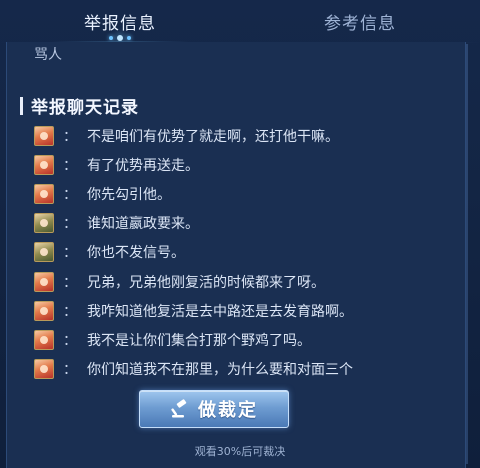 Image resolution: width=480 pixels, height=468 pixels. What do you see at coordinates (21, 105) in the screenshot?
I see `section-marker` at bounding box center [21, 105].